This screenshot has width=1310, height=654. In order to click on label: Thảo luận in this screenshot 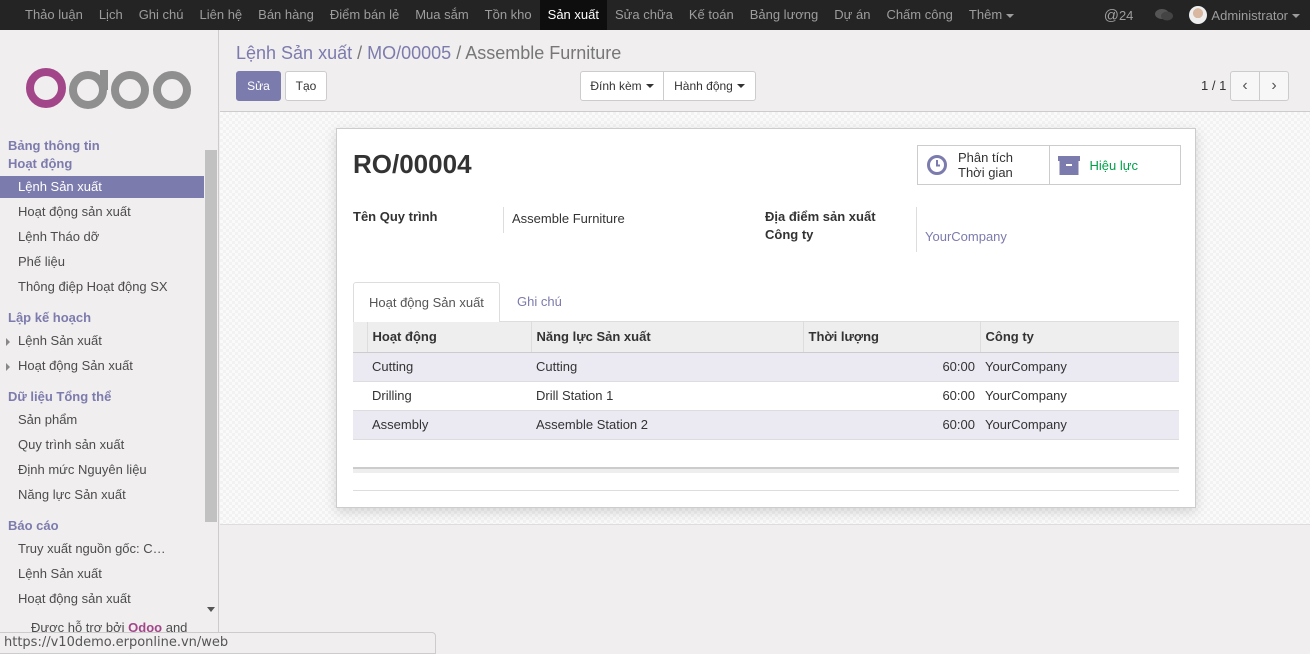, I will do `click(54, 14)`.